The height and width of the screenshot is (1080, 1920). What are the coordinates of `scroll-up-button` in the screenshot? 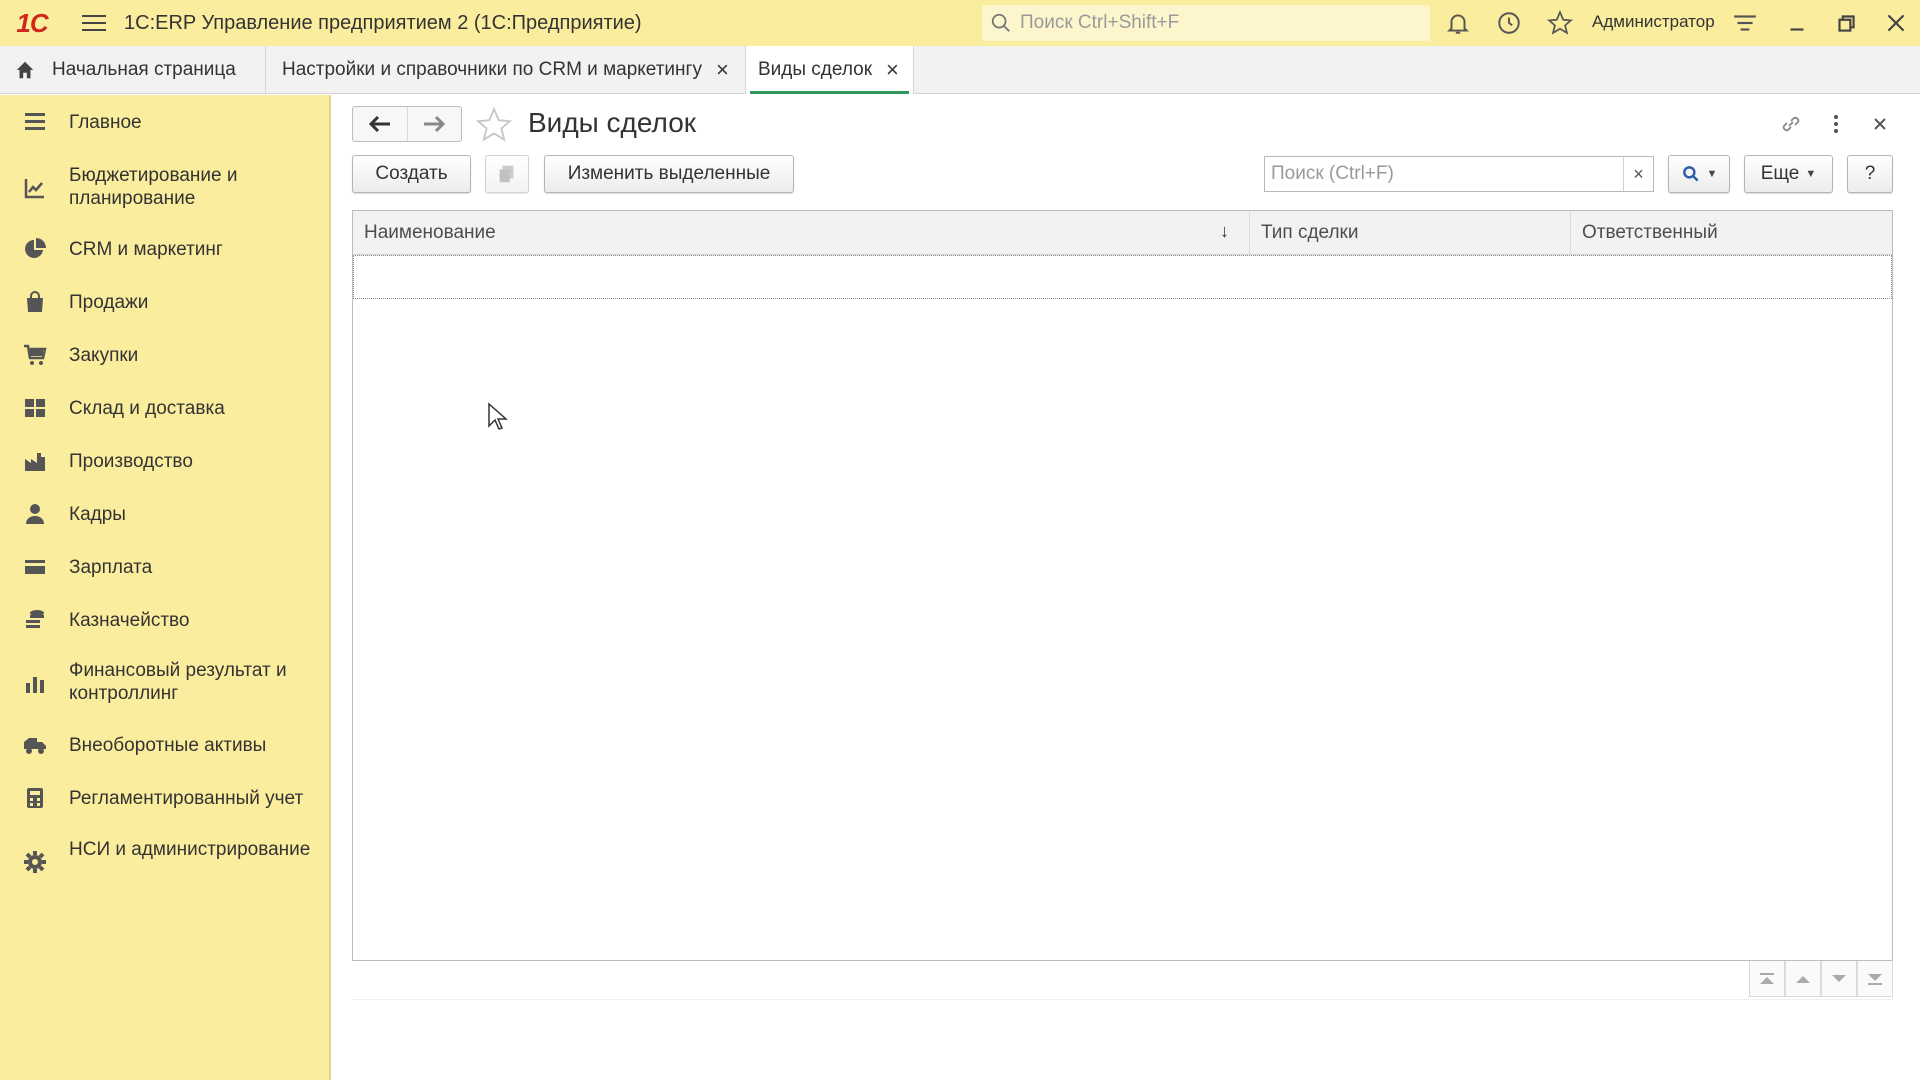 It's located at (1803, 979).